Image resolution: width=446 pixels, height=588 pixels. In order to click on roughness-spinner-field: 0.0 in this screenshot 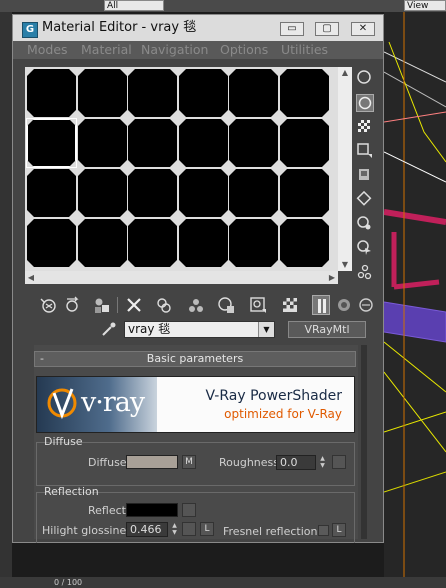, I will do `click(296, 462)`.